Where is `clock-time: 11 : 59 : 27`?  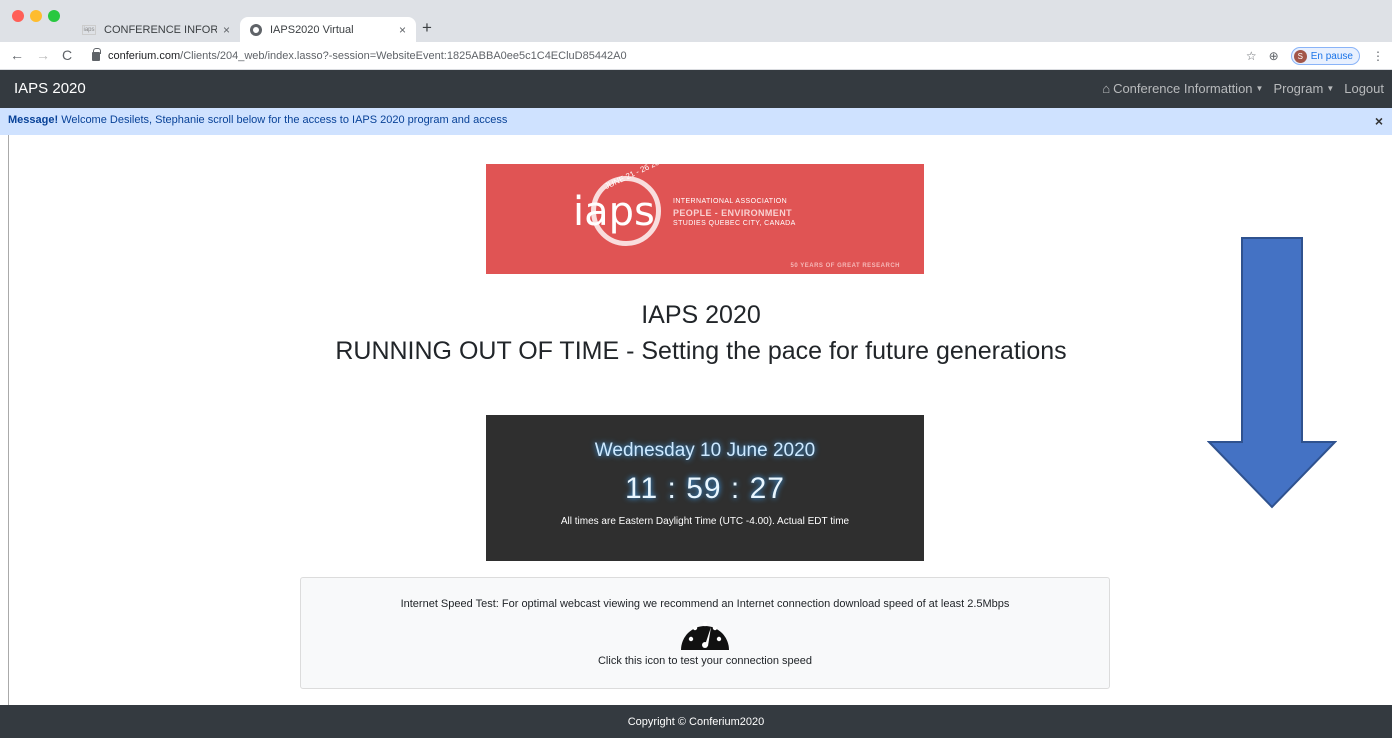
clock-time: 11 : 59 : 27 is located at coordinates (705, 488).